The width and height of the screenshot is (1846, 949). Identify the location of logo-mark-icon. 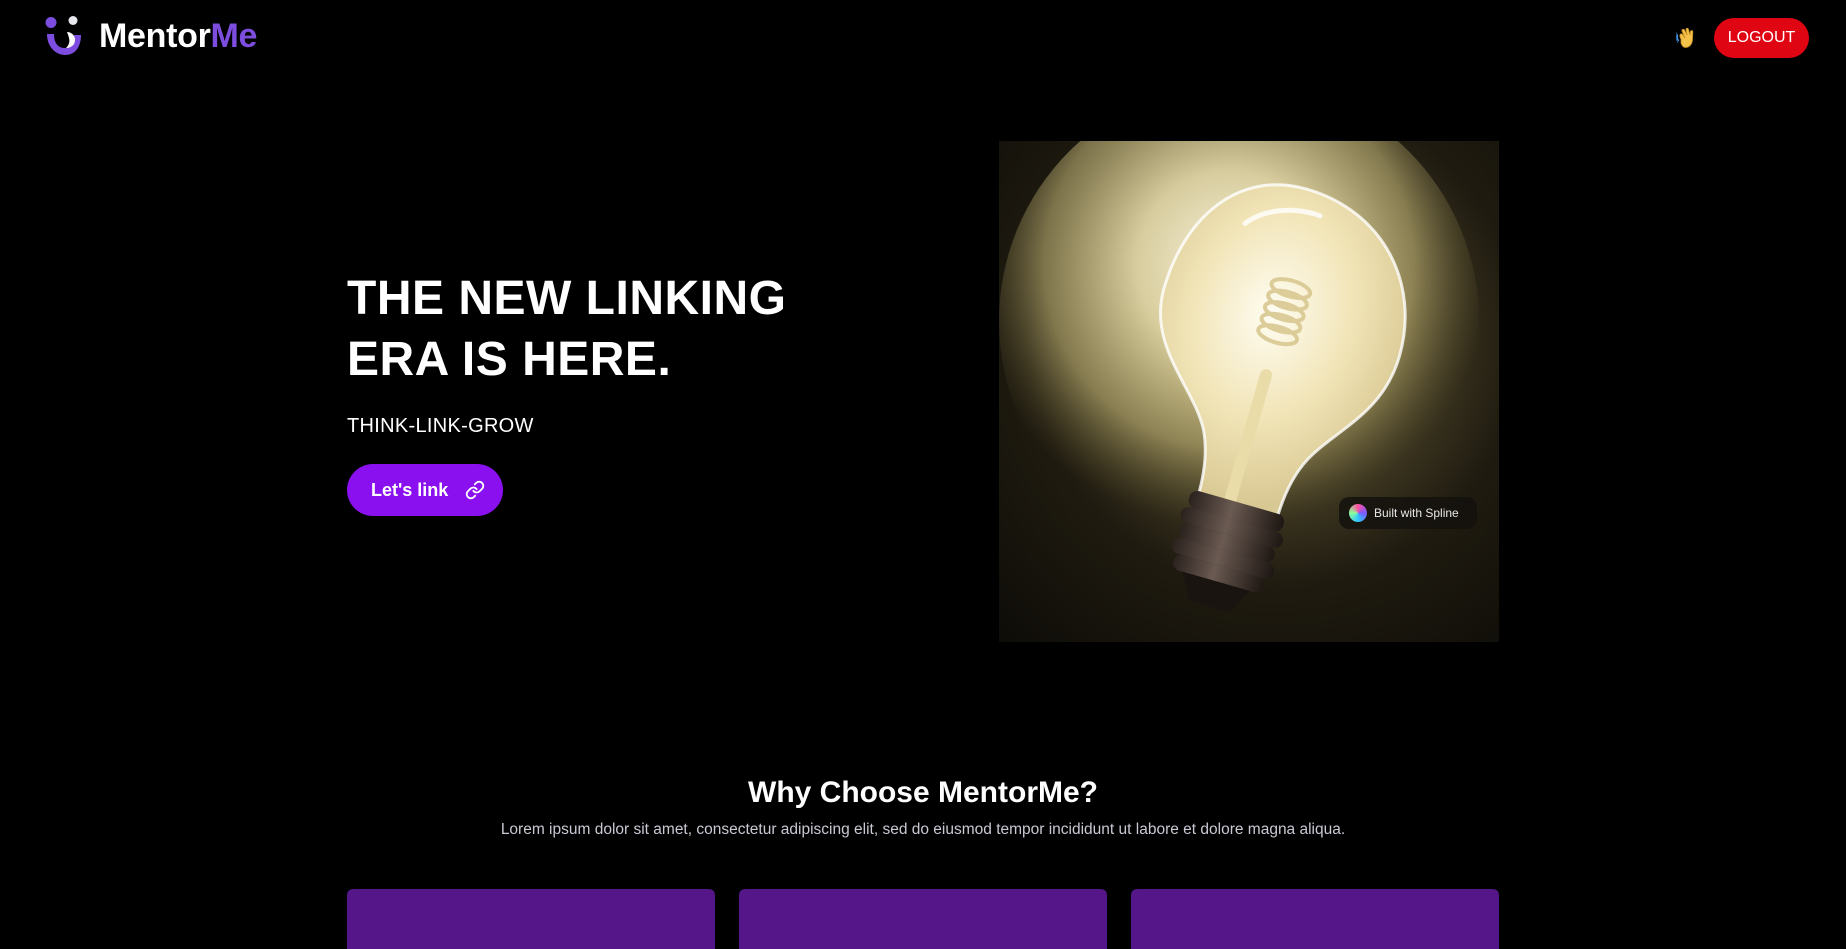
(63, 35).